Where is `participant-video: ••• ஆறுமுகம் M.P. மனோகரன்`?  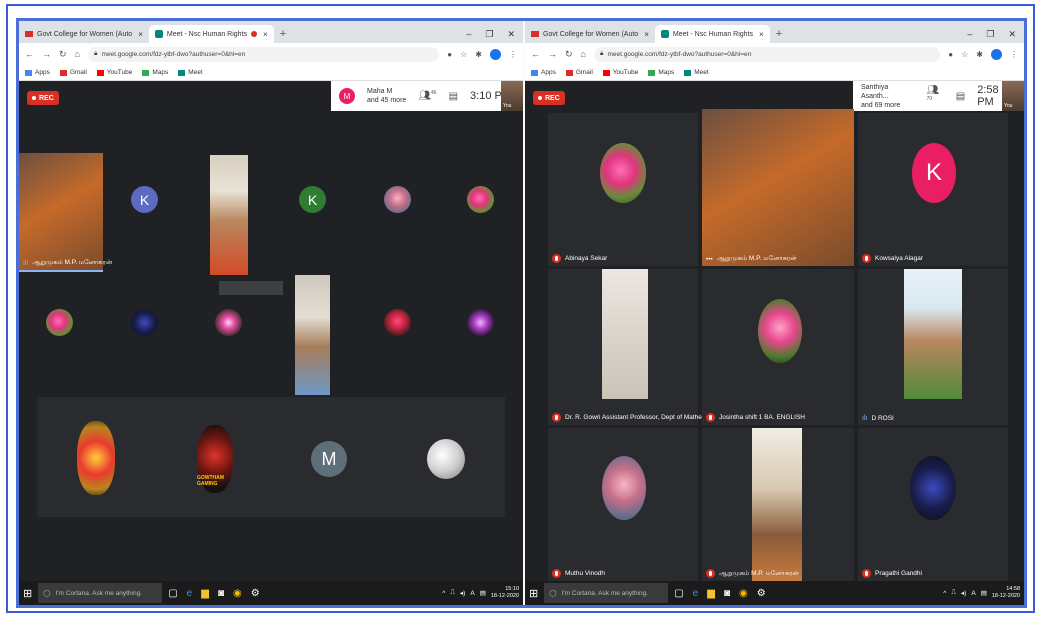
participant-video: ••• ஆறுமுகம் M.P. மனோகரன் is located at coordinates (778, 187).